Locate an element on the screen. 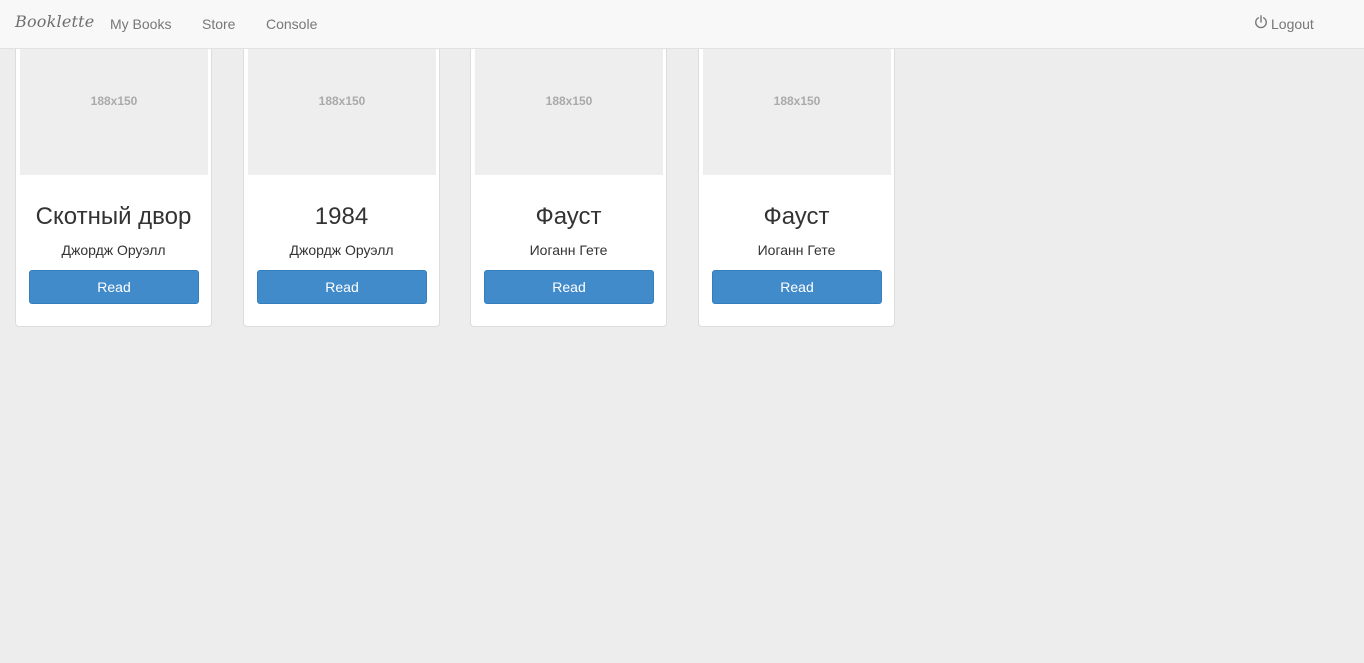 The width and height of the screenshot is (1364, 663). book-title: Скотный двор is located at coordinates (113, 216).